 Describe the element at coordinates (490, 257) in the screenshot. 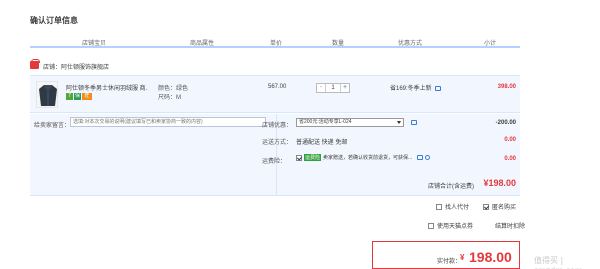

I see `payment-amount: 198.00` at that location.